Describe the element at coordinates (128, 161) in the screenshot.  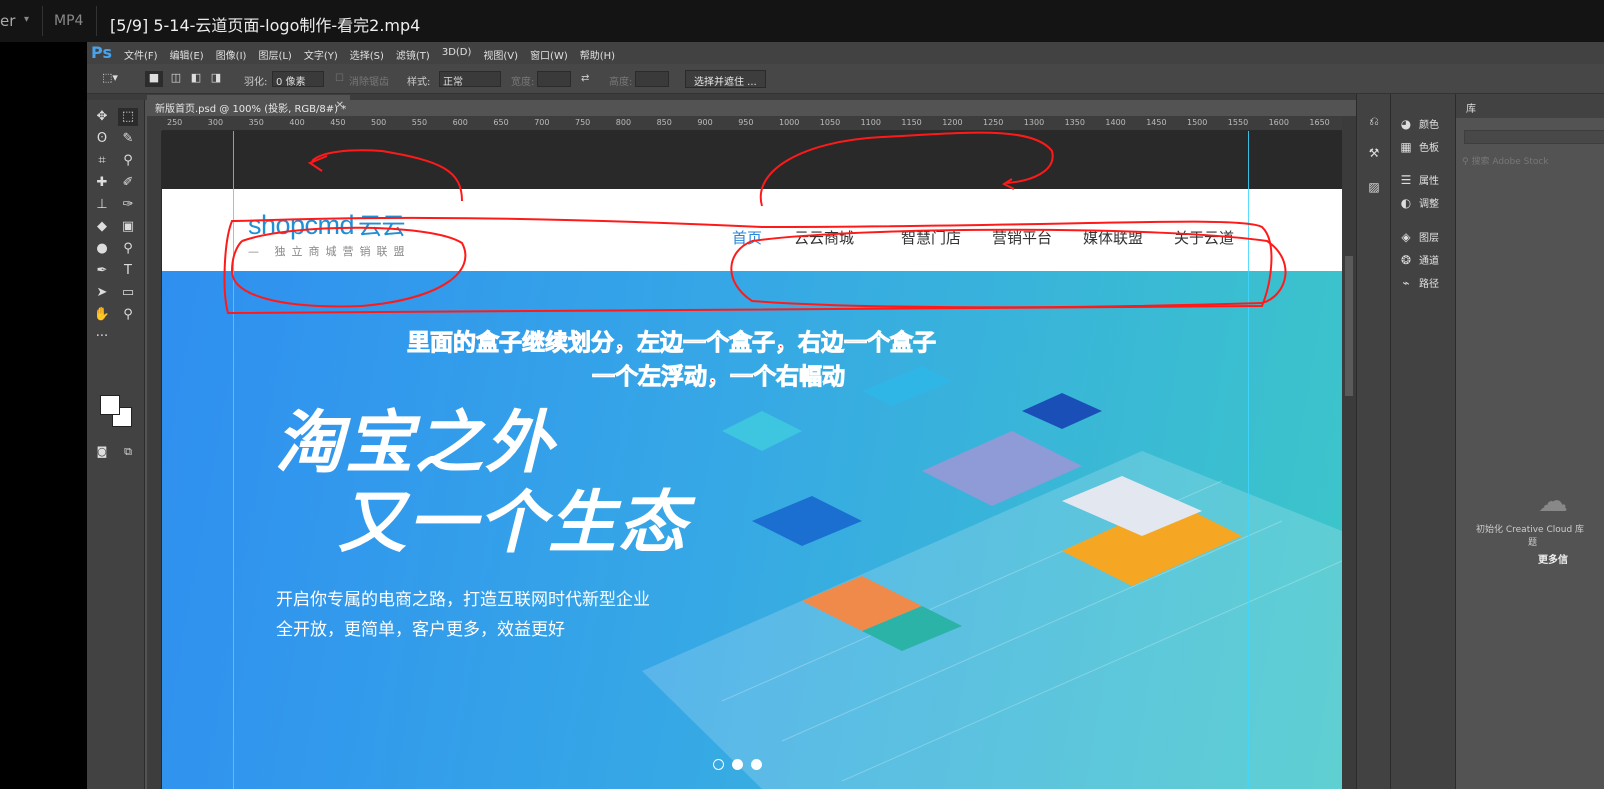
I see `eyedropper-tool-icon: ⚲` at that location.